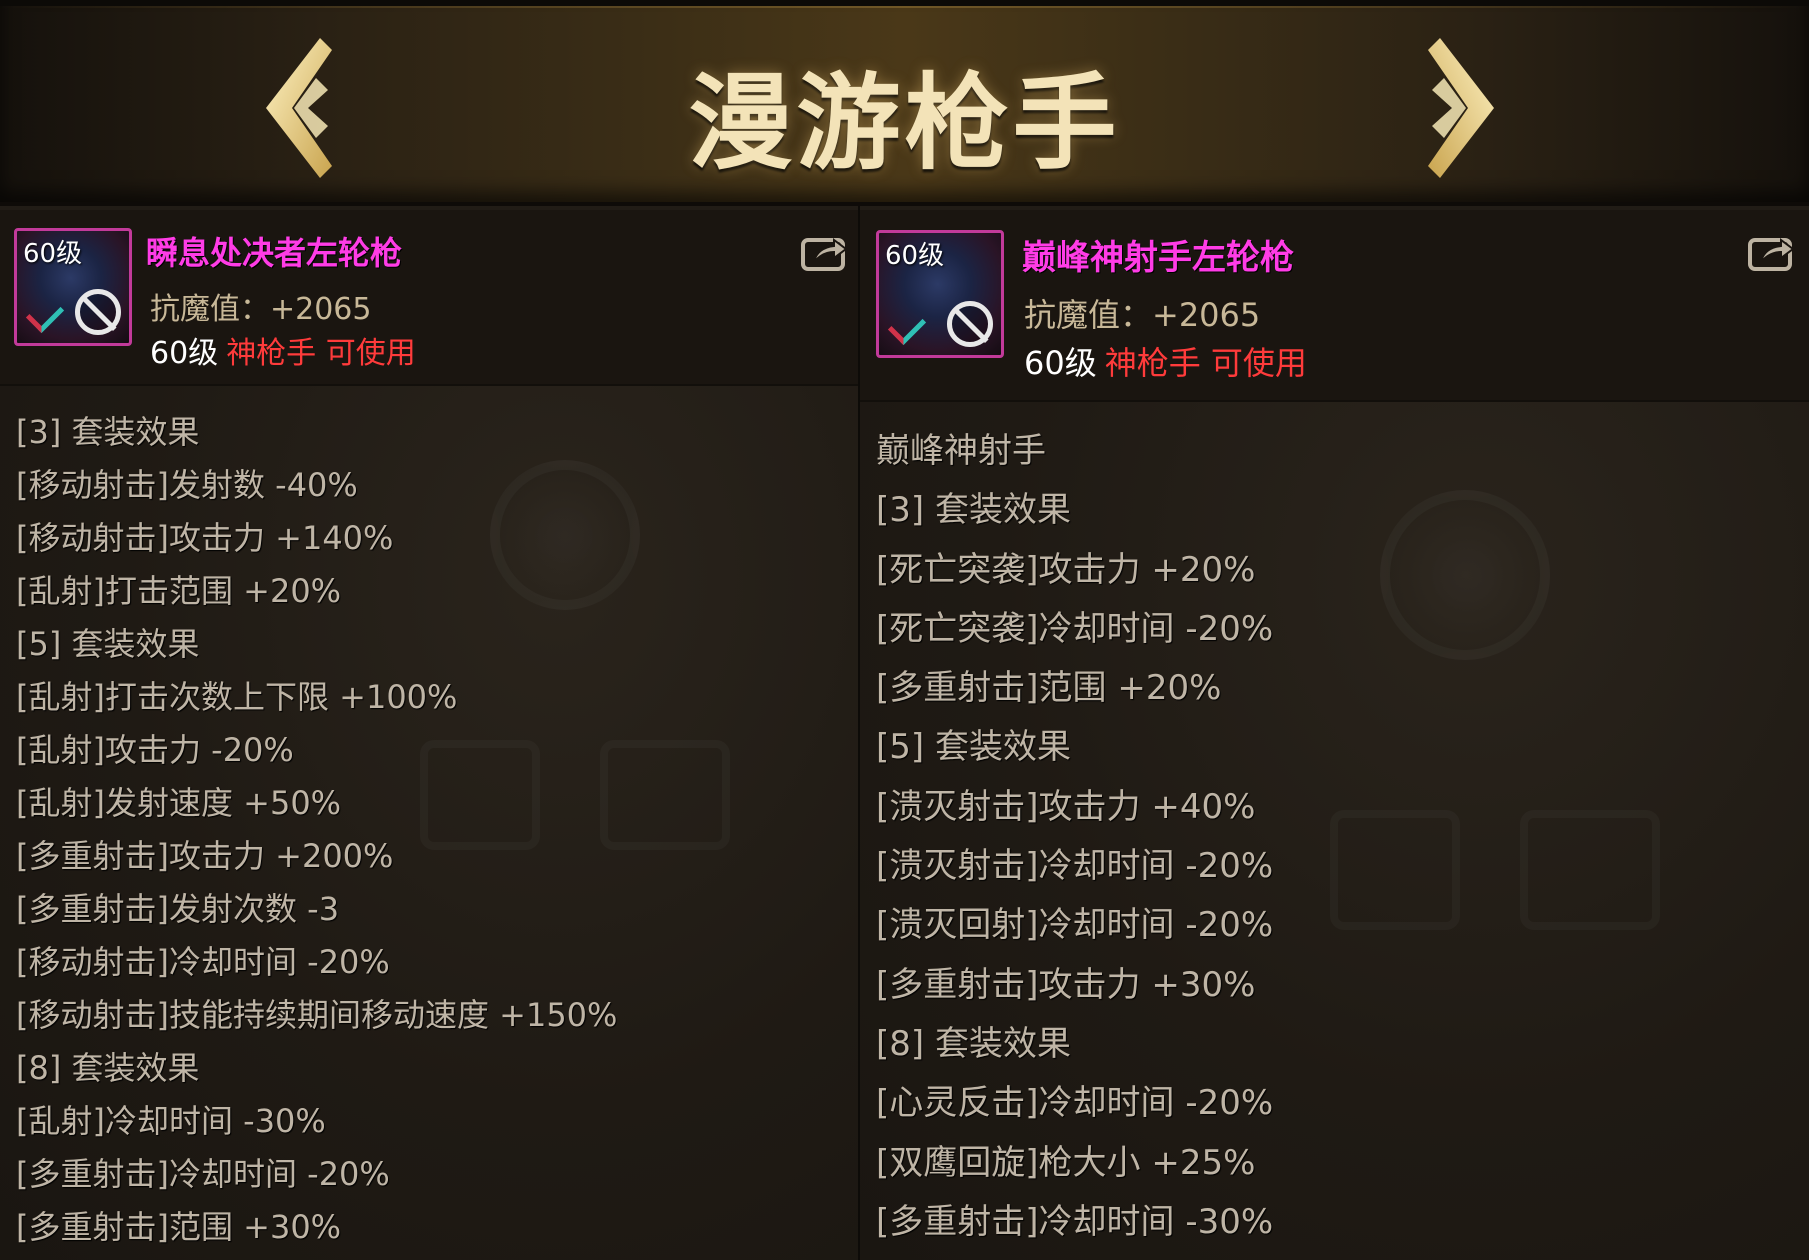  What do you see at coordinates (179, 803) in the screenshot?
I see `effect-line: [乱射]发射速度 +50%` at bounding box center [179, 803].